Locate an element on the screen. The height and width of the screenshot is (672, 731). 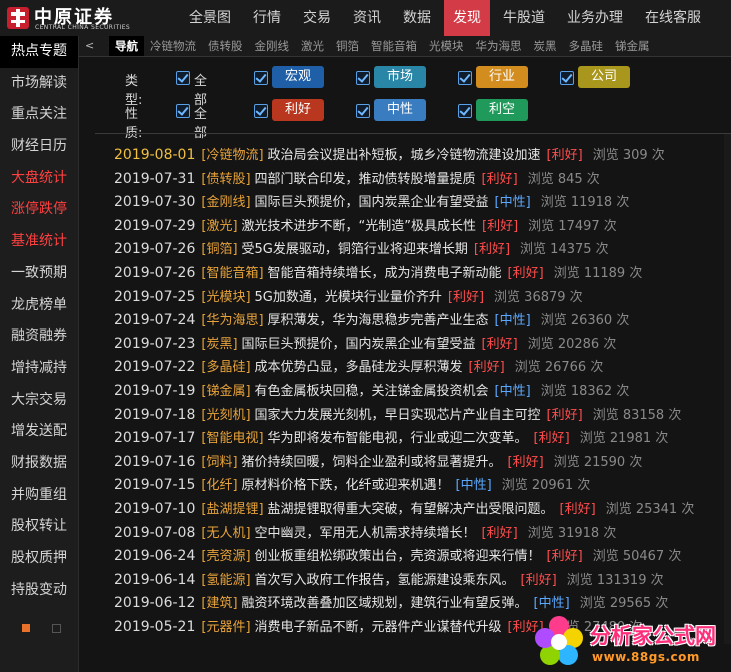
news-title: 厚积薄发，华为海思稳步完善产业生态 is located at coordinates (378, 320).